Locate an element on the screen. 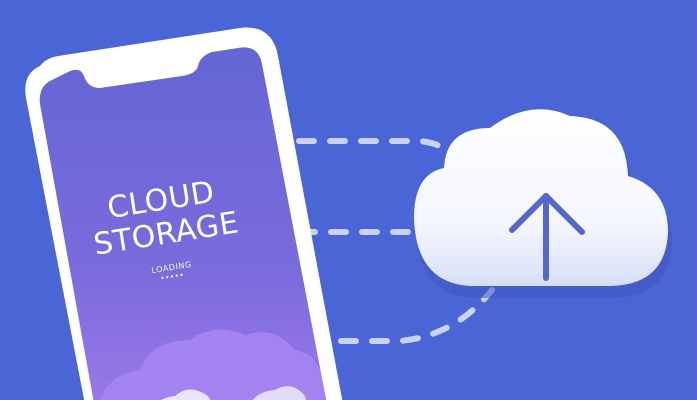 The width and height of the screenshot is (697, 400). dashed-line-bottom is located at coordinates (401, 315).